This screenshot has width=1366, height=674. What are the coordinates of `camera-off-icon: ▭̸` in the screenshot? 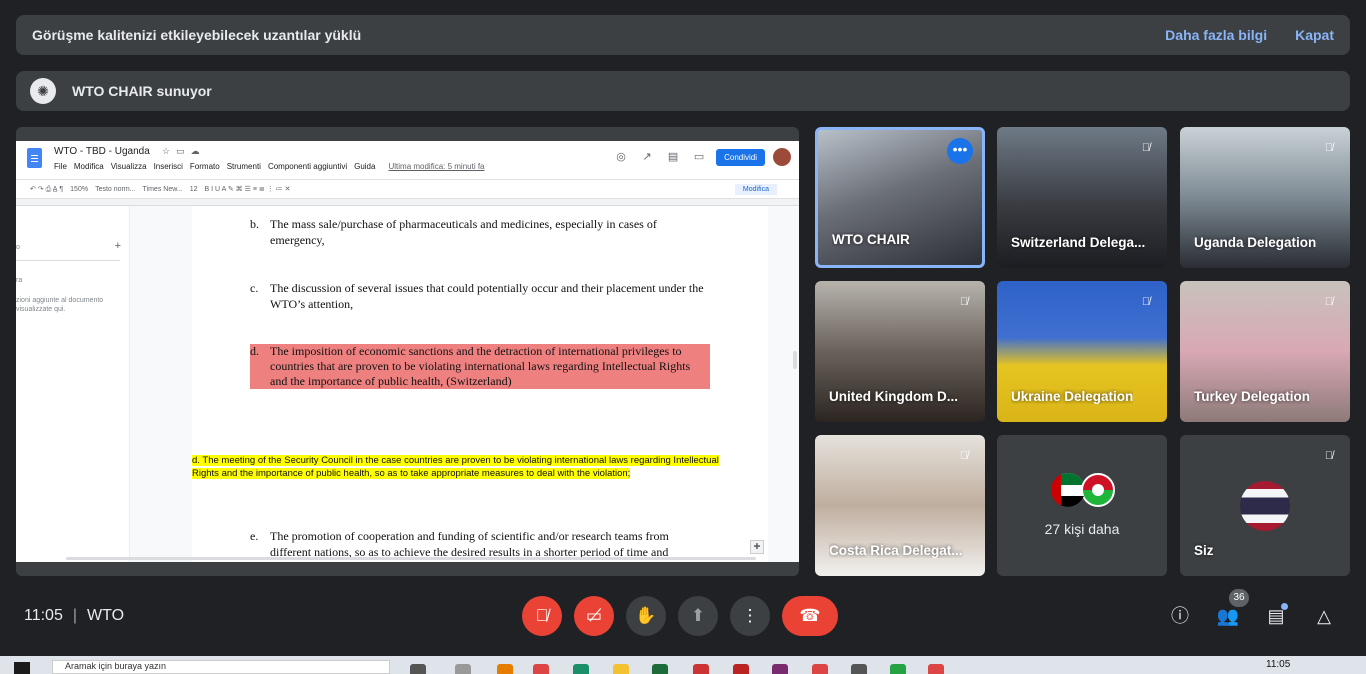 It's located at (594, 615).